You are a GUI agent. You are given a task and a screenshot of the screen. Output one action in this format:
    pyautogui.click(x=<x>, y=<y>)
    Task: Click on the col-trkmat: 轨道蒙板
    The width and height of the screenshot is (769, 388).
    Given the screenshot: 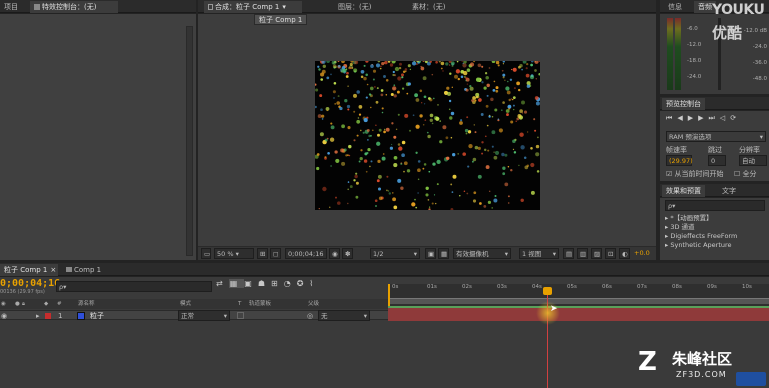 What is the action you would take?
    pyautogui.click(x=260, y=304)
    